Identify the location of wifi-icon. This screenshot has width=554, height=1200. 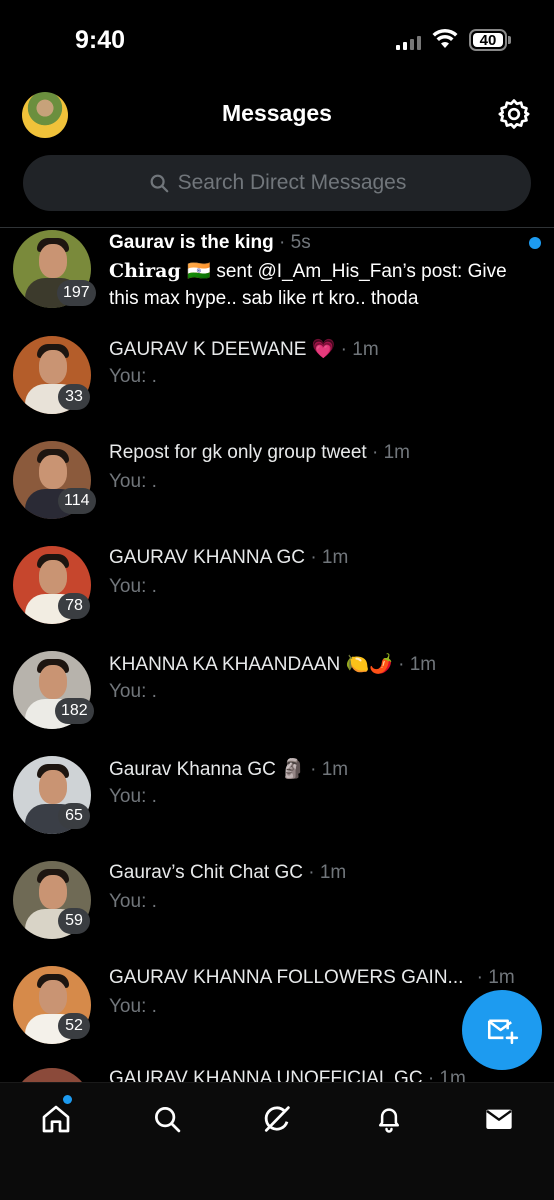
(445, 38).